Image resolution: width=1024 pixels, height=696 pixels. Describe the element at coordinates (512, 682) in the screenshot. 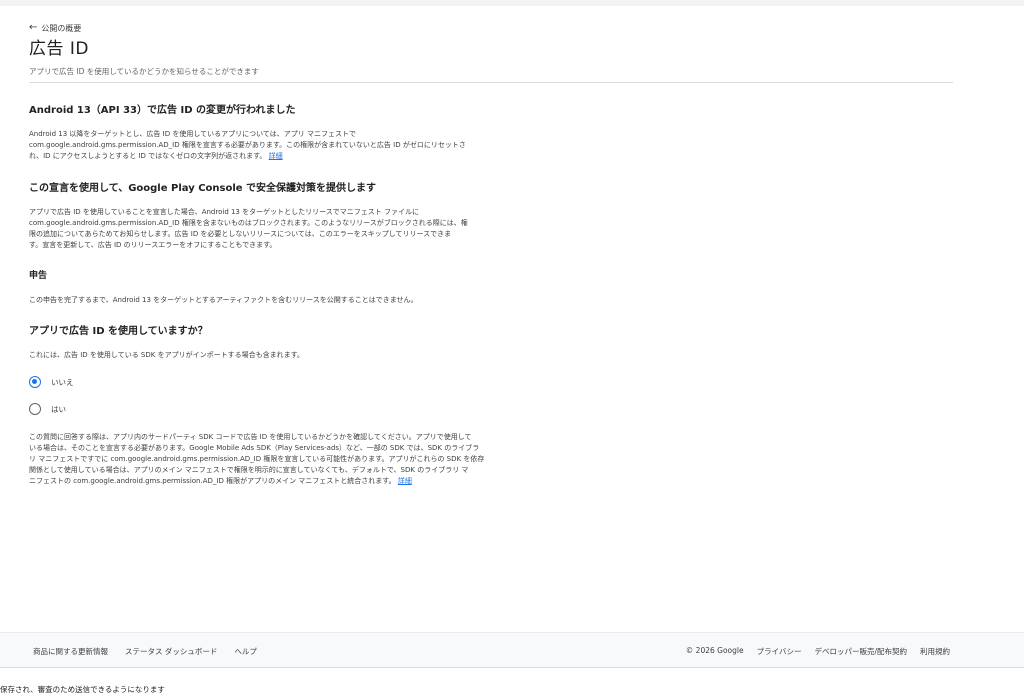

I see `bottom-status-bar: 保存され、審査のため送信できるようになります` at that location.